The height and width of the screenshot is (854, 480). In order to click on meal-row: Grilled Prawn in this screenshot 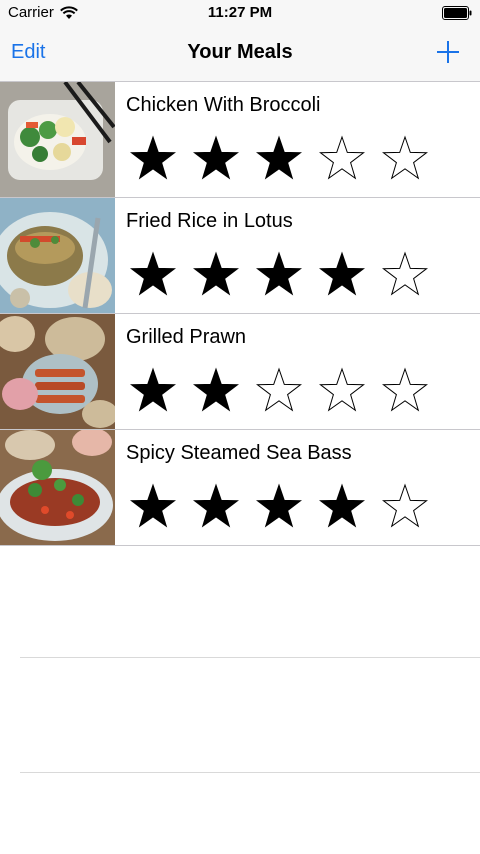, I will do `click(240, 372)`.